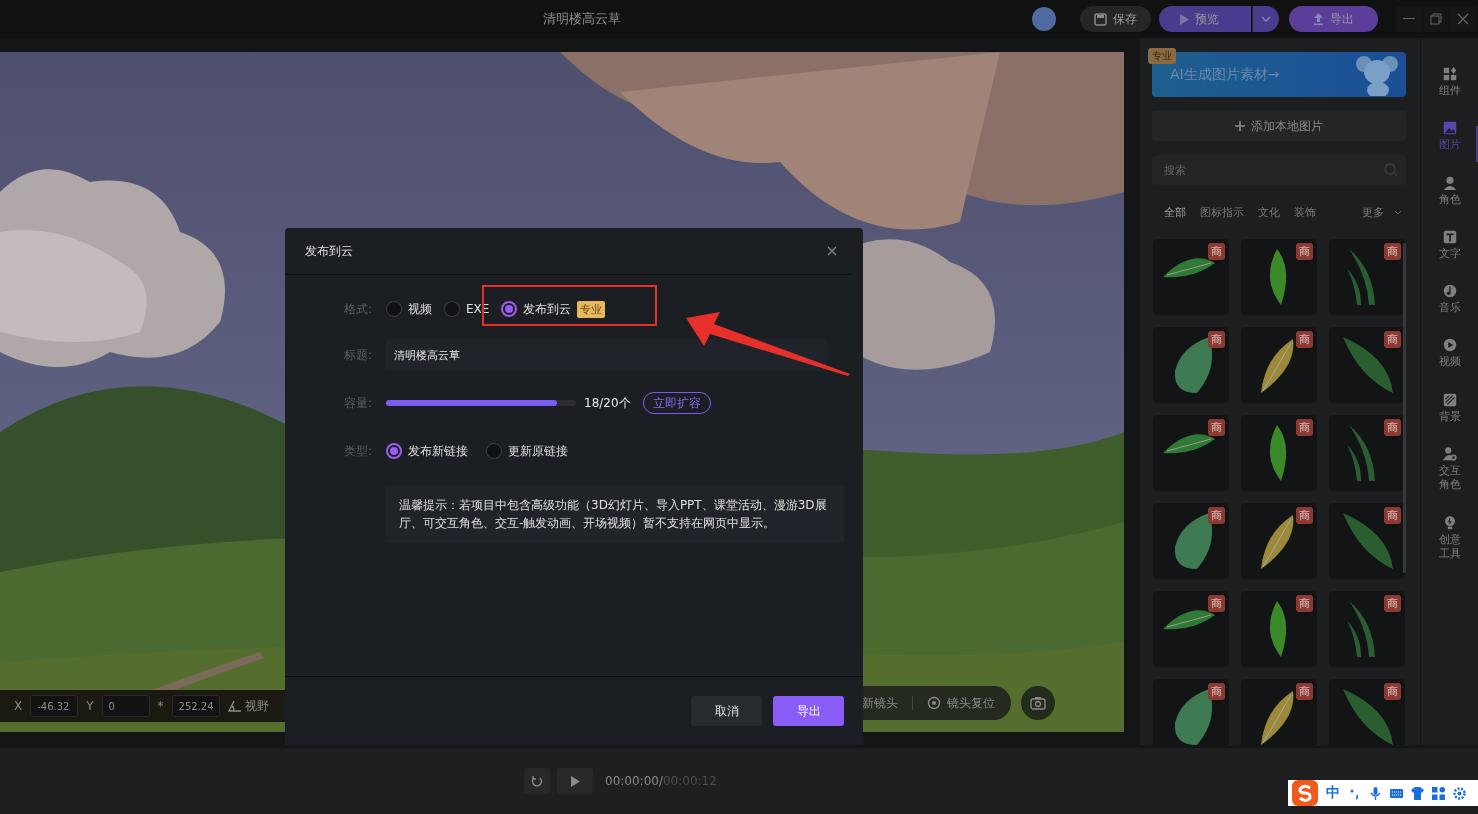 The image size is (1478, 814). What do you see at coordinates (160, 706) in the screenshot?
I see `coordinate-label: *` at bounding box center [160, 706].